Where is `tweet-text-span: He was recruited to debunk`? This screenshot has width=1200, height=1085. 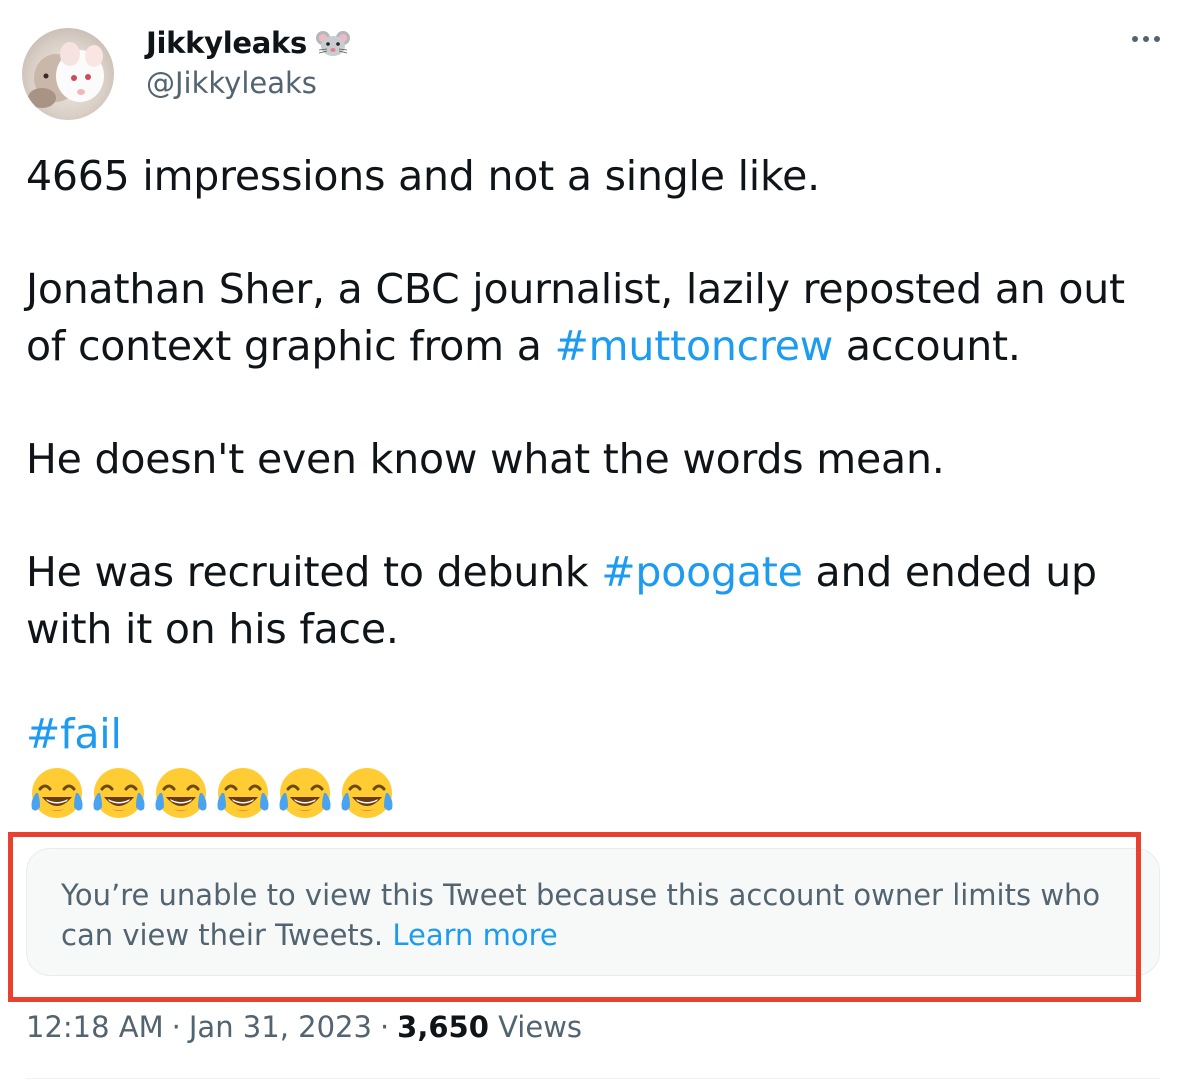 tweet-text-span: He was recruited to debunk is located at coordinates (314, 572).